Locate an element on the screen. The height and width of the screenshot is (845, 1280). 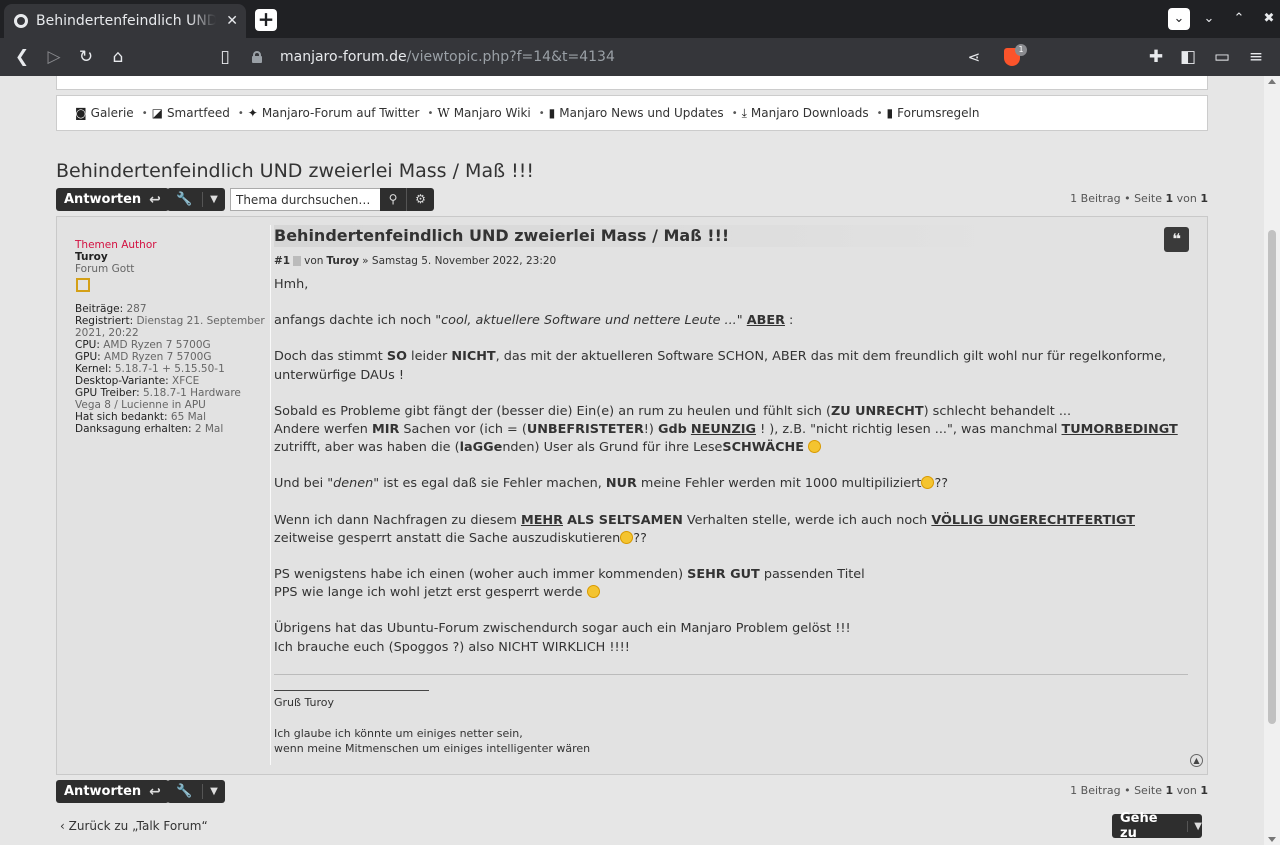
forward-icon: ▷ is located at coordinates (54, 57).